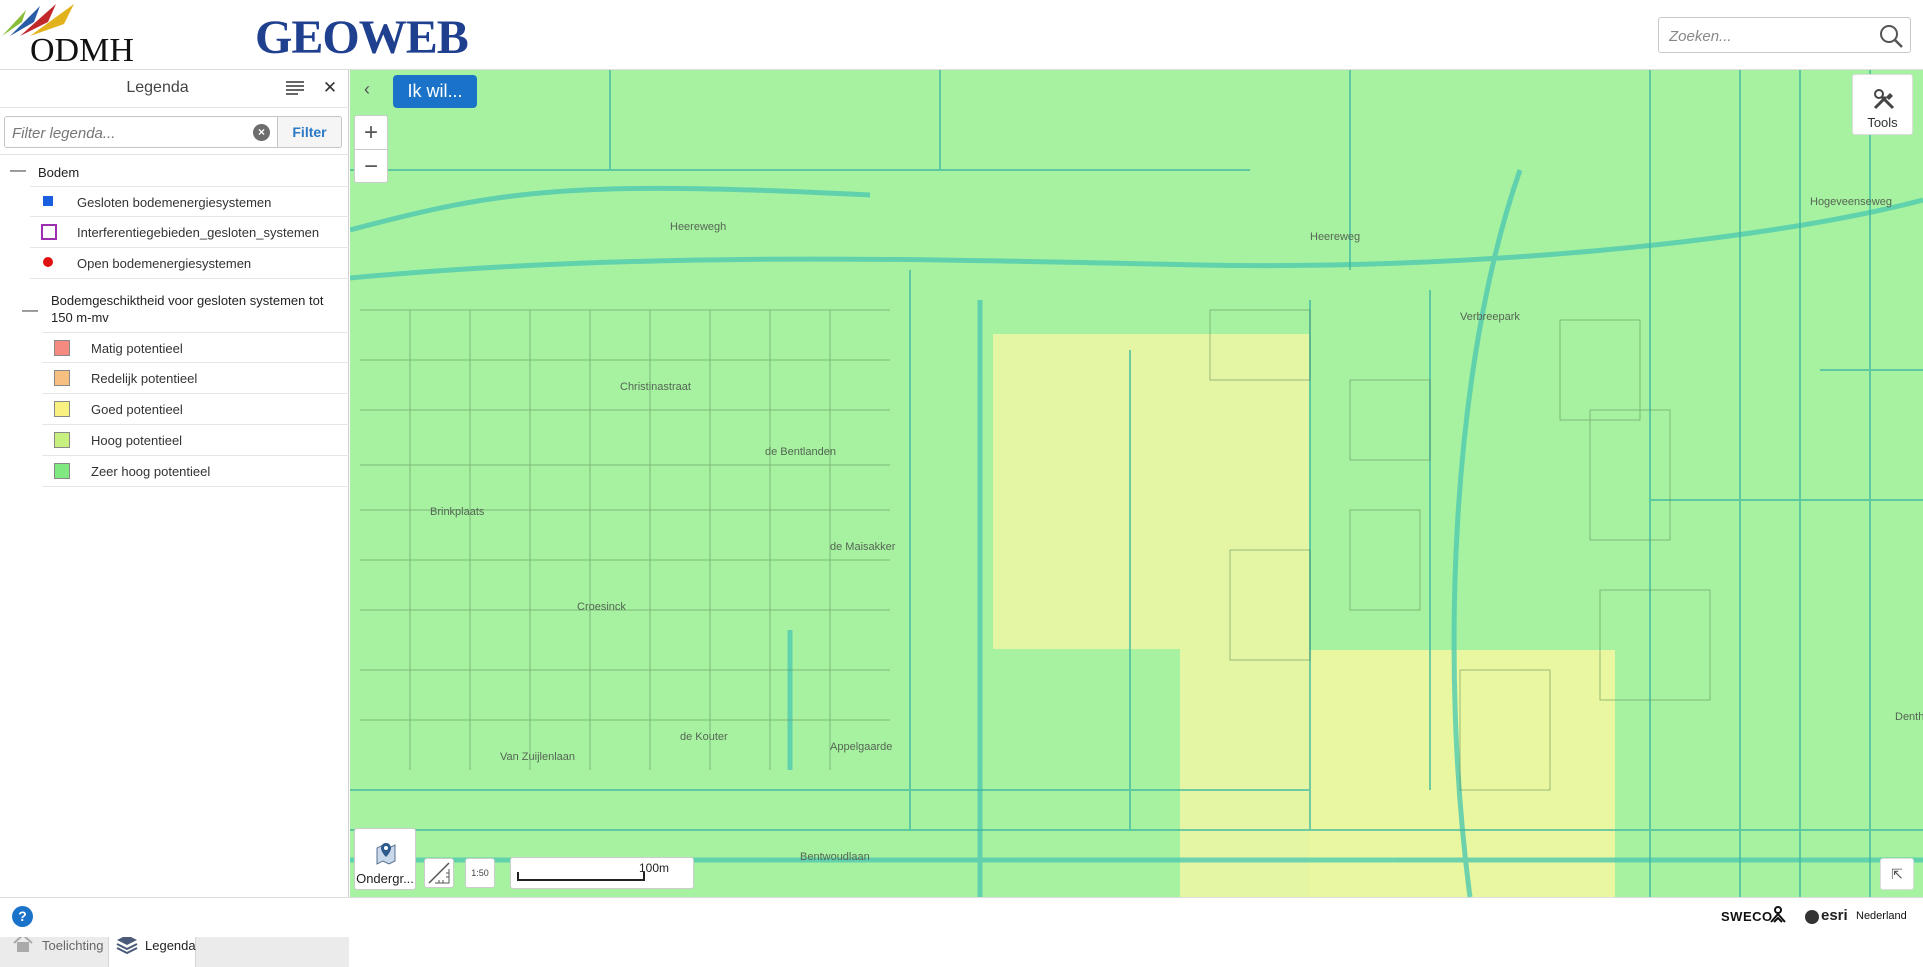 The width and height of the screenshot is (1923, 967). Describe the element at coordinates (698, 227) in the screenshot. I see `street-label: Heerewegh` at that location.